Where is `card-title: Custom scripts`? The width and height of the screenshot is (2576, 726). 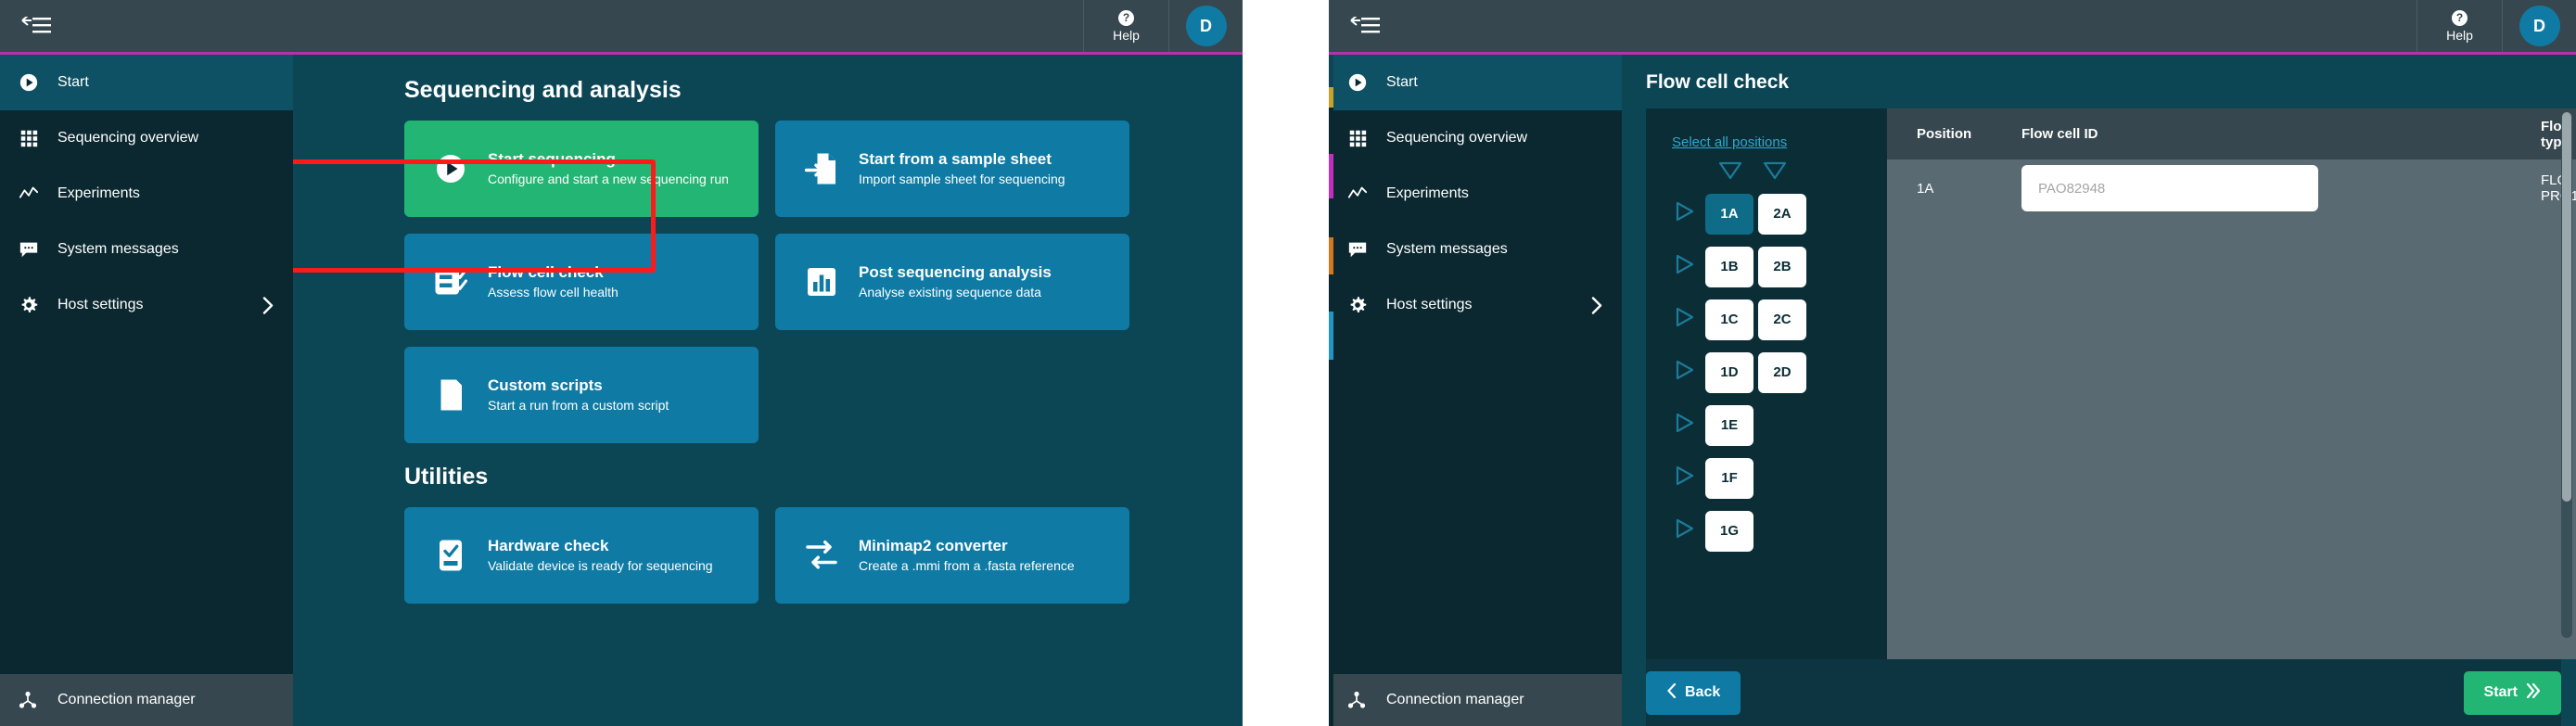
card-title: Custom scripts is located at coordinates (545, 385).